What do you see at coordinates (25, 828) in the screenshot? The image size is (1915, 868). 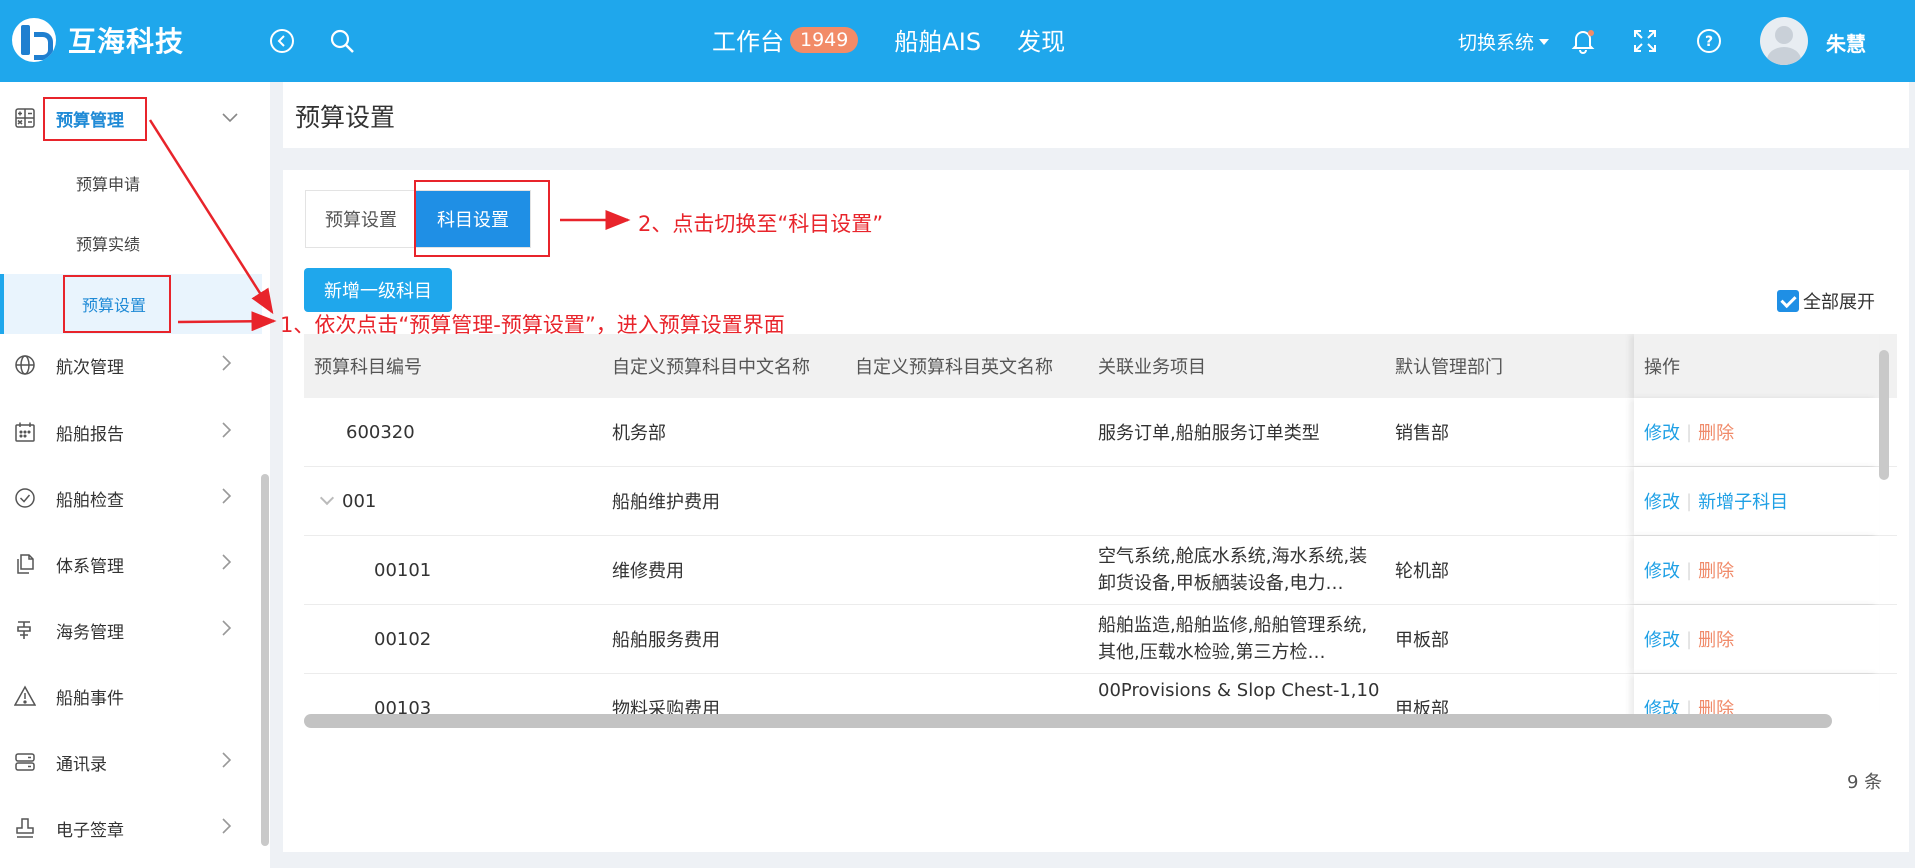 I see `stamp-icon` at bounding box center [25, 828].